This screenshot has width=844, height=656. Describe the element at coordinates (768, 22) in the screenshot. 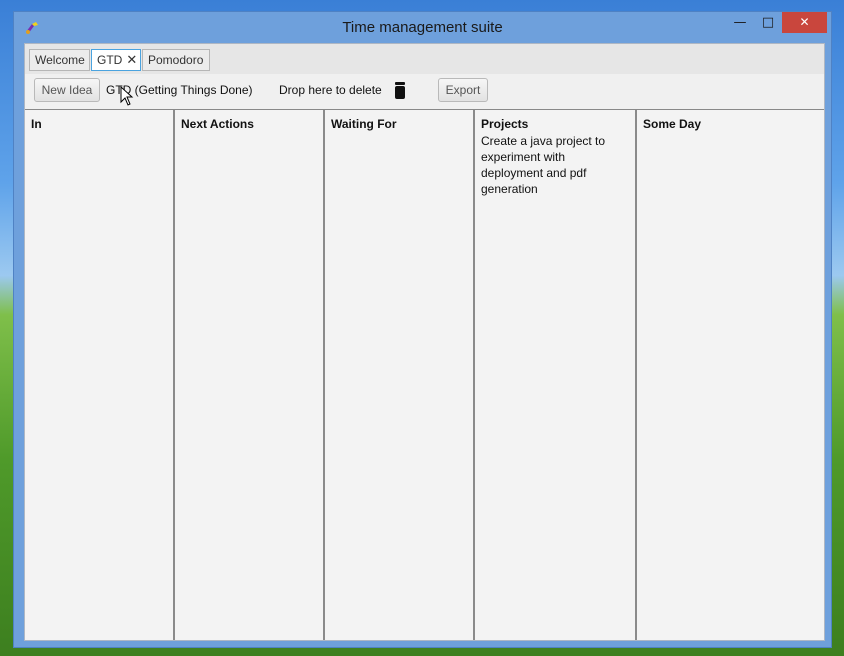

I see `maximize-button: □` at that location.